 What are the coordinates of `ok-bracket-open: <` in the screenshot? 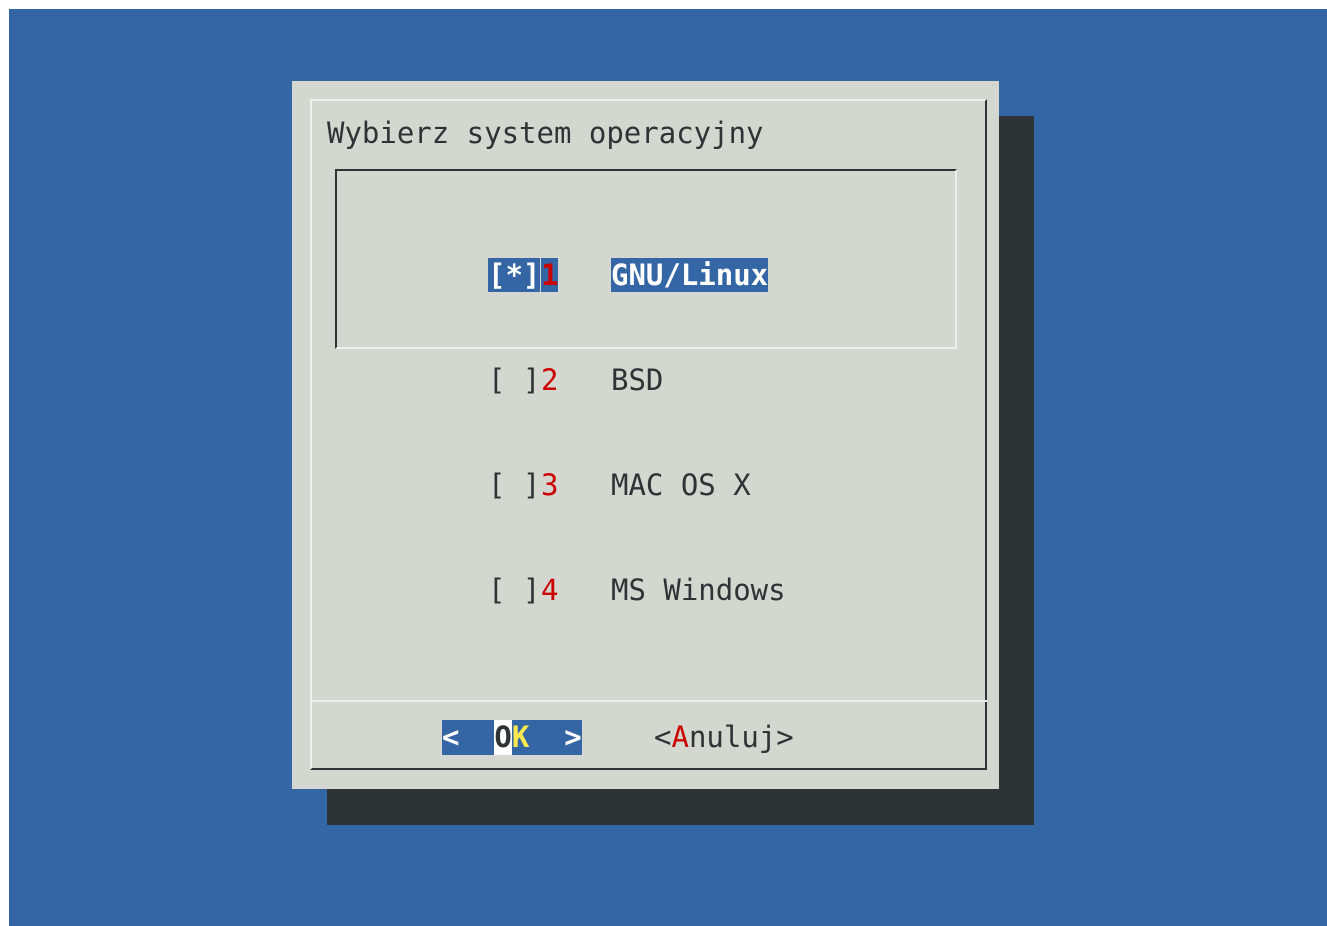 It's located at (451, 737).